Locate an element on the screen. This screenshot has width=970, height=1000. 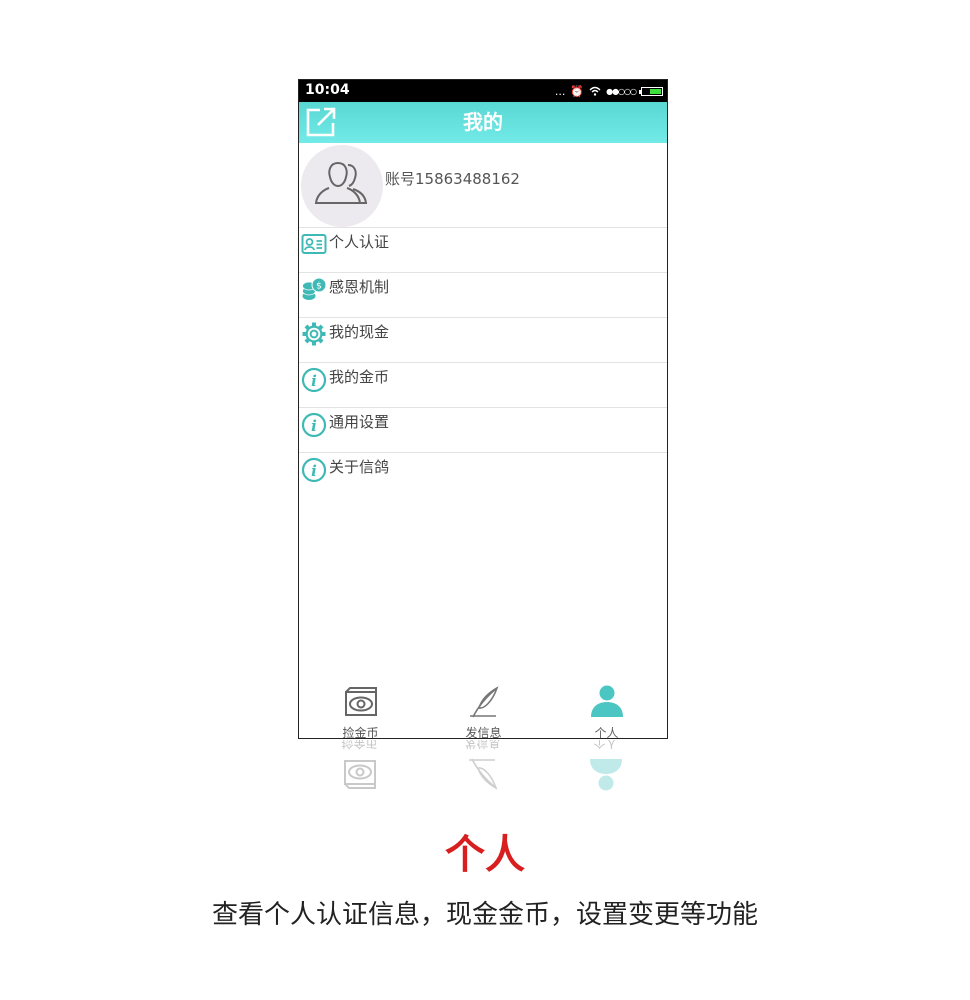
menu-item-certification: 个人认证 is located at coordinates (483, 250).